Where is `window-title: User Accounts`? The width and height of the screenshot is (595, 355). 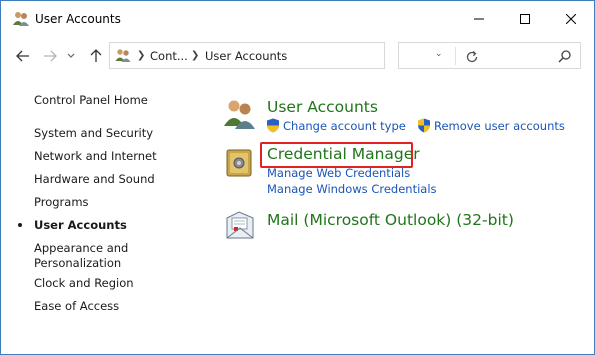 window-title: User Accounts is located at coordinates (78, 19).